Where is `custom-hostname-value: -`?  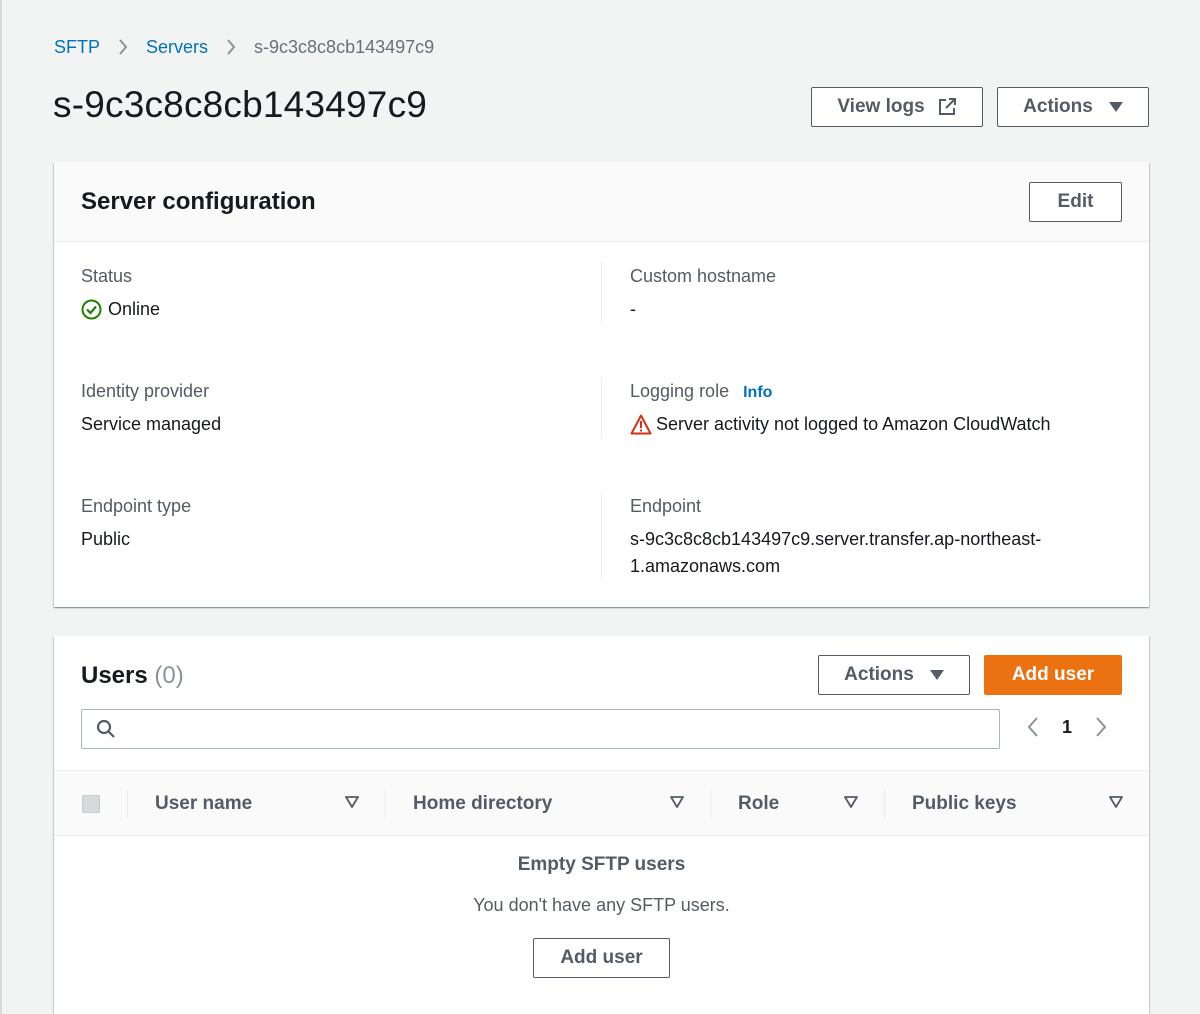 custom-hostname-value: - is located at coordinates (633, 309).